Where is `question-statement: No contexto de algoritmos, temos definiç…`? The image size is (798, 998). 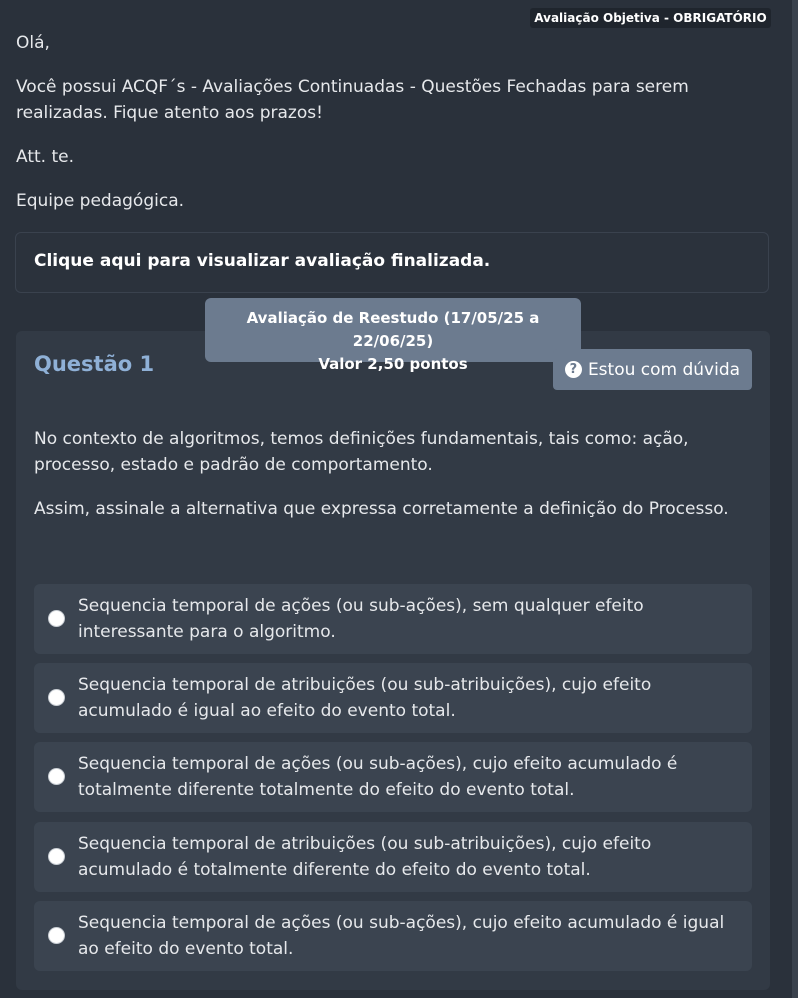
question-statement: No contexto de algoritmos, temos definiç… is located at coordinates (361, 452).